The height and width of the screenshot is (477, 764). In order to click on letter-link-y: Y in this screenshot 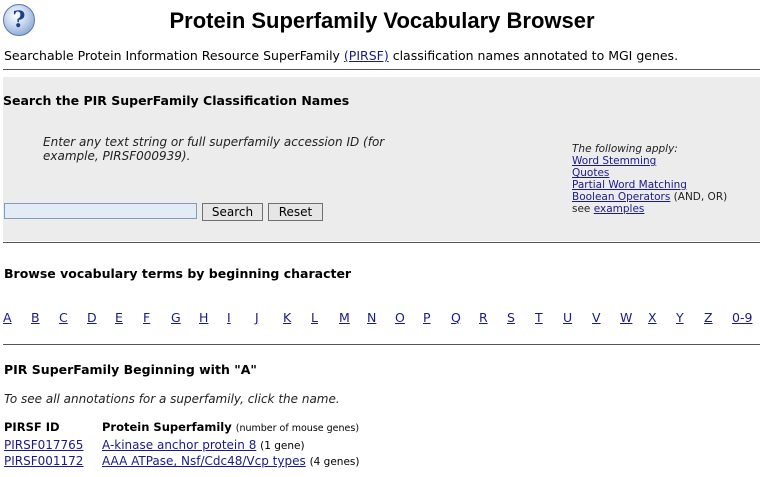, I will do `click(680, 317)`.